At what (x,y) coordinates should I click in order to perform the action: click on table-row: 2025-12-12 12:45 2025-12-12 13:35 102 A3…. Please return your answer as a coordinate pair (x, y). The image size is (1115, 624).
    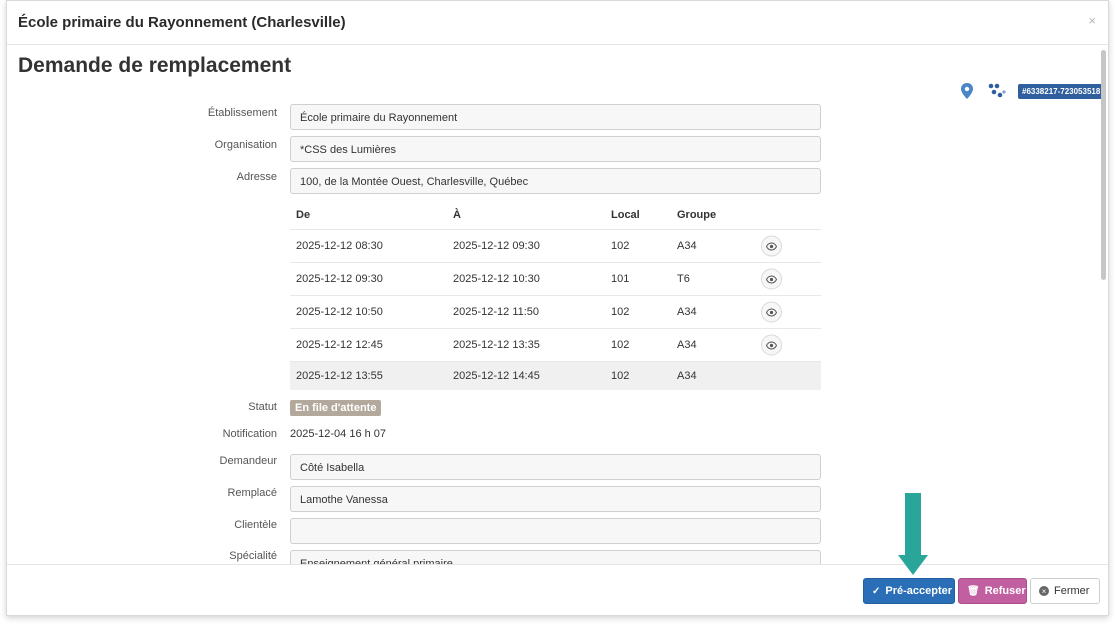
    Looking at the image, I should click on (555, 344).